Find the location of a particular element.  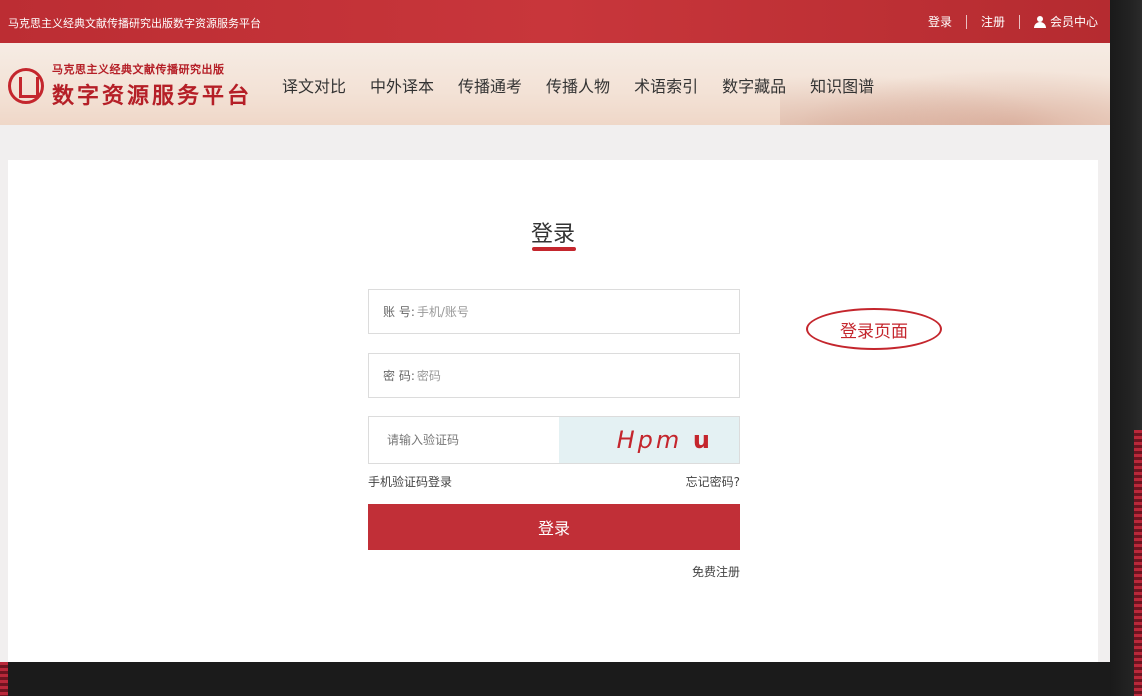

site-logo: 马克思主义经典文献传播研究出版 数字资源服务平台 is located at coordinates (130, 85).